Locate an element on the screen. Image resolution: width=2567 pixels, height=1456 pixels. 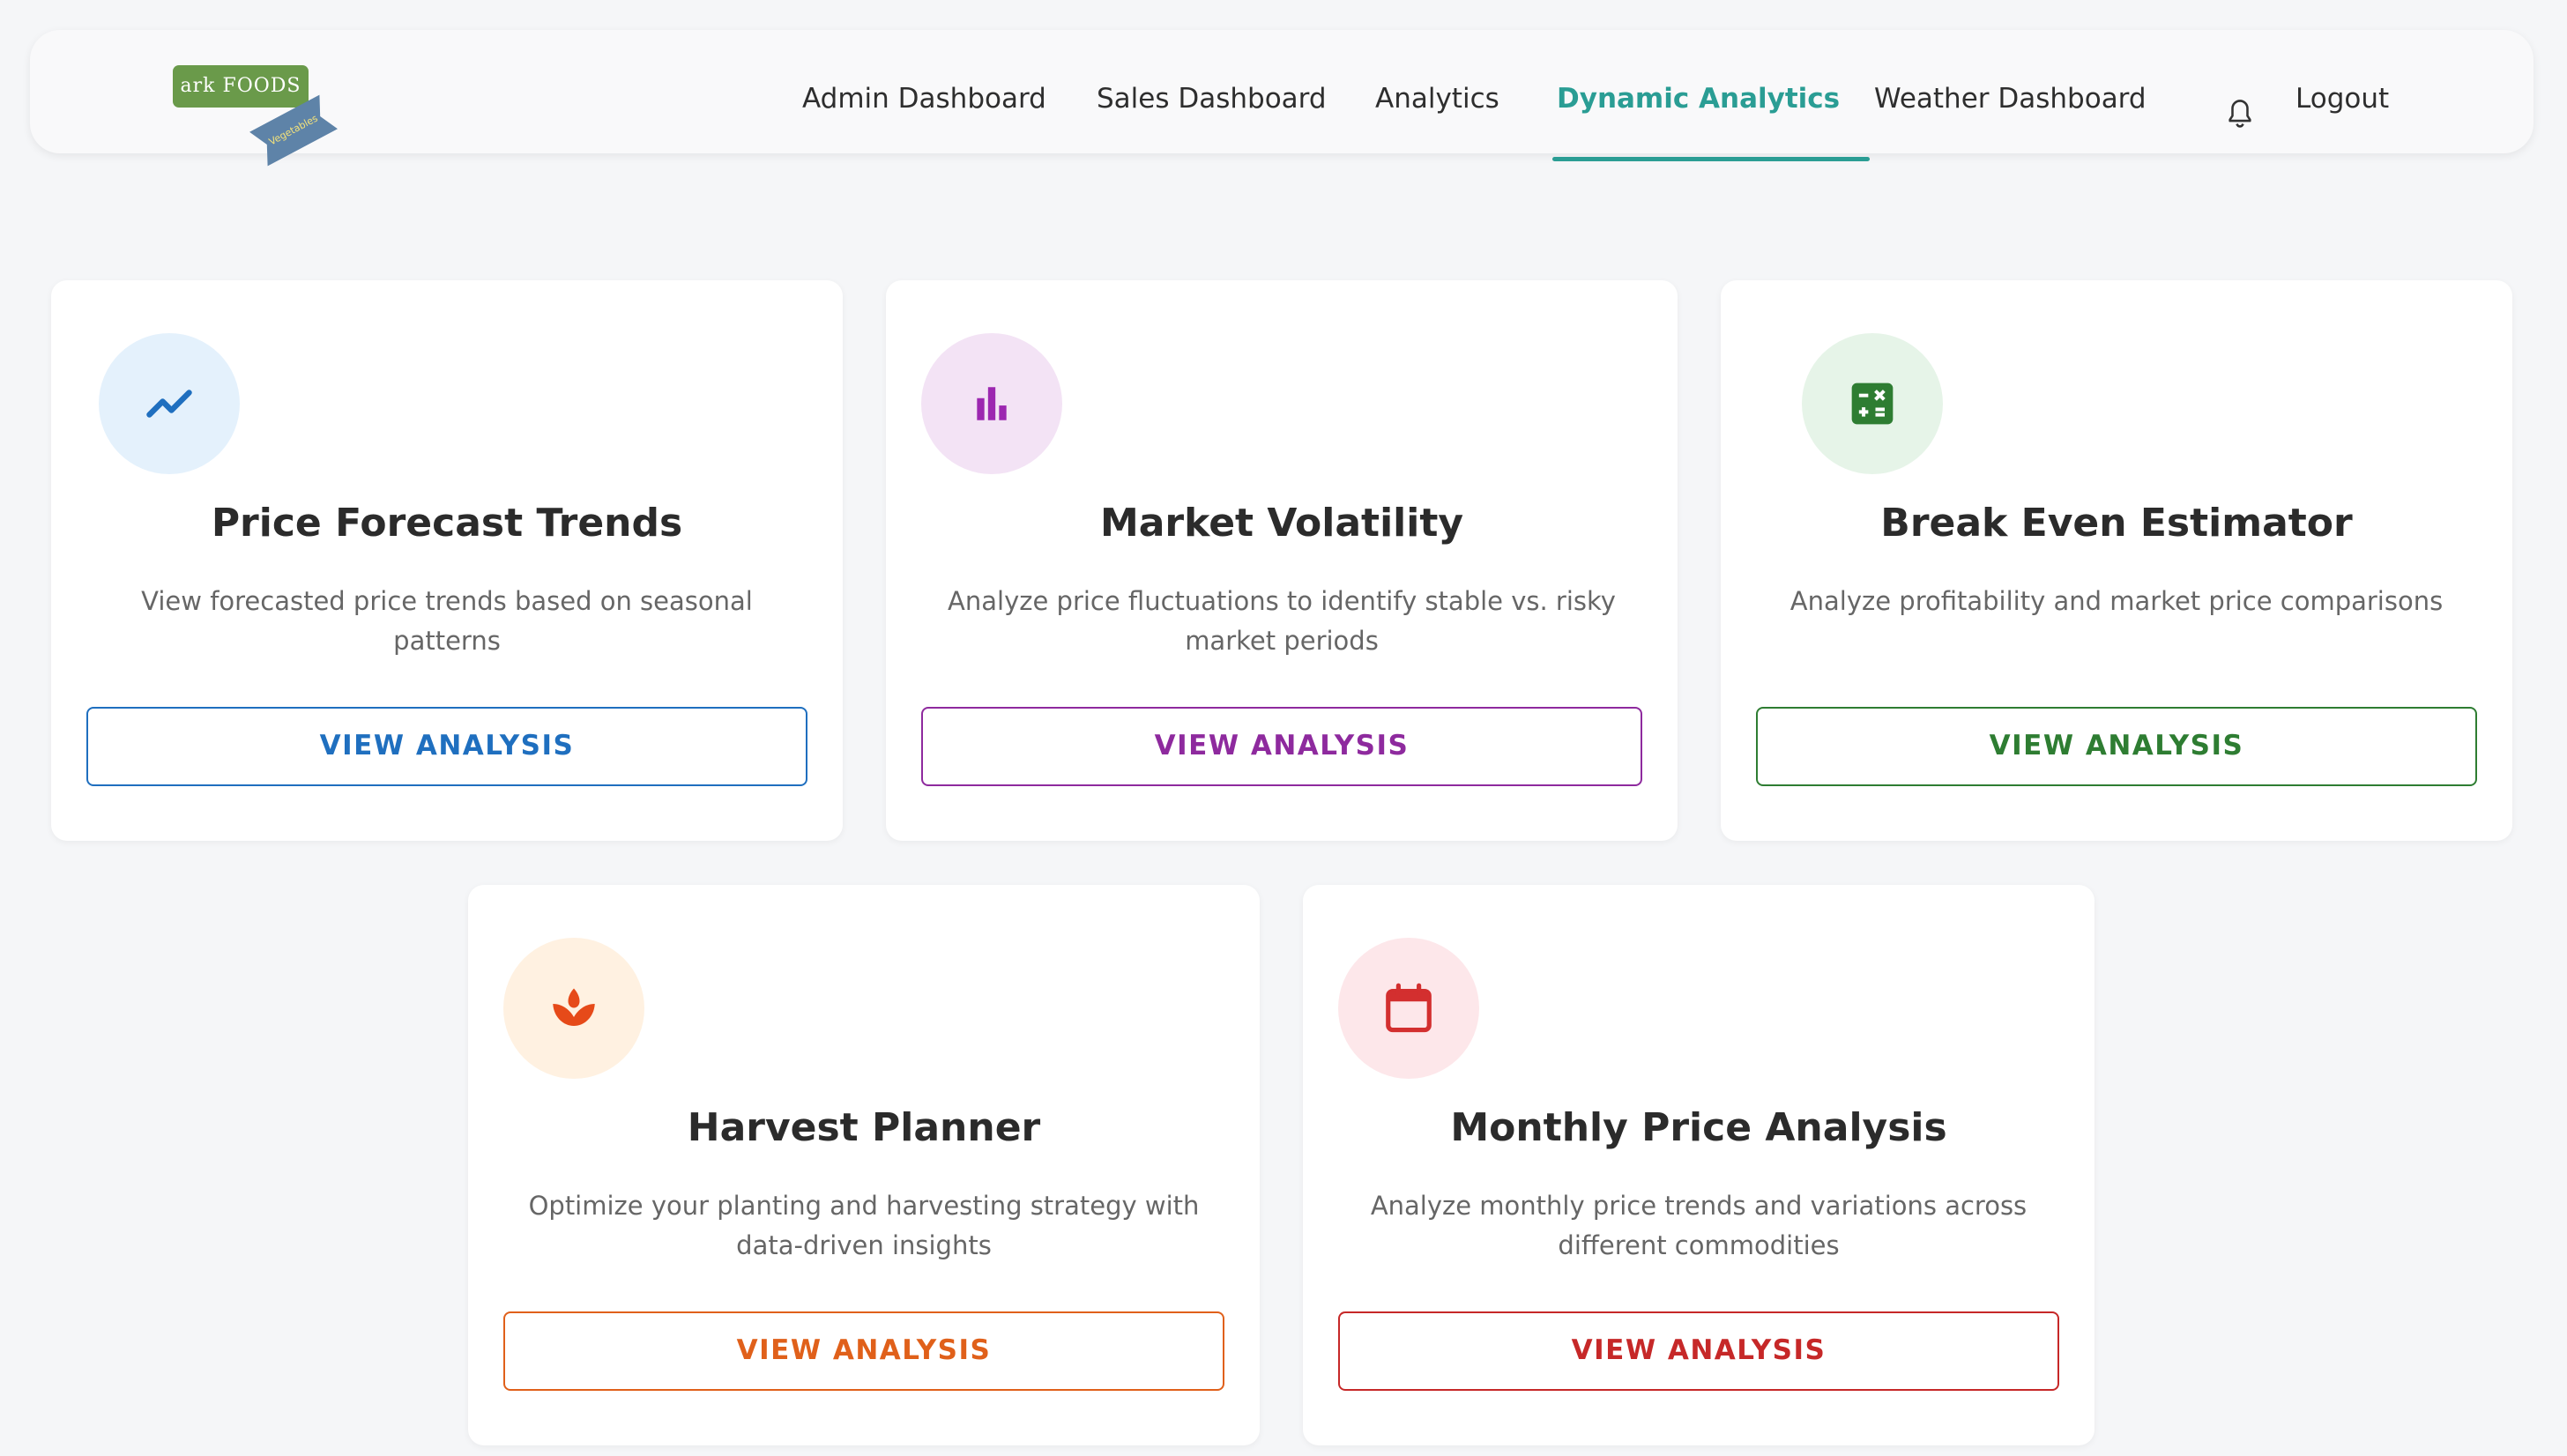
nav-sales-dashboard: Sales Dashboard is located at coordinates (1212, 98).